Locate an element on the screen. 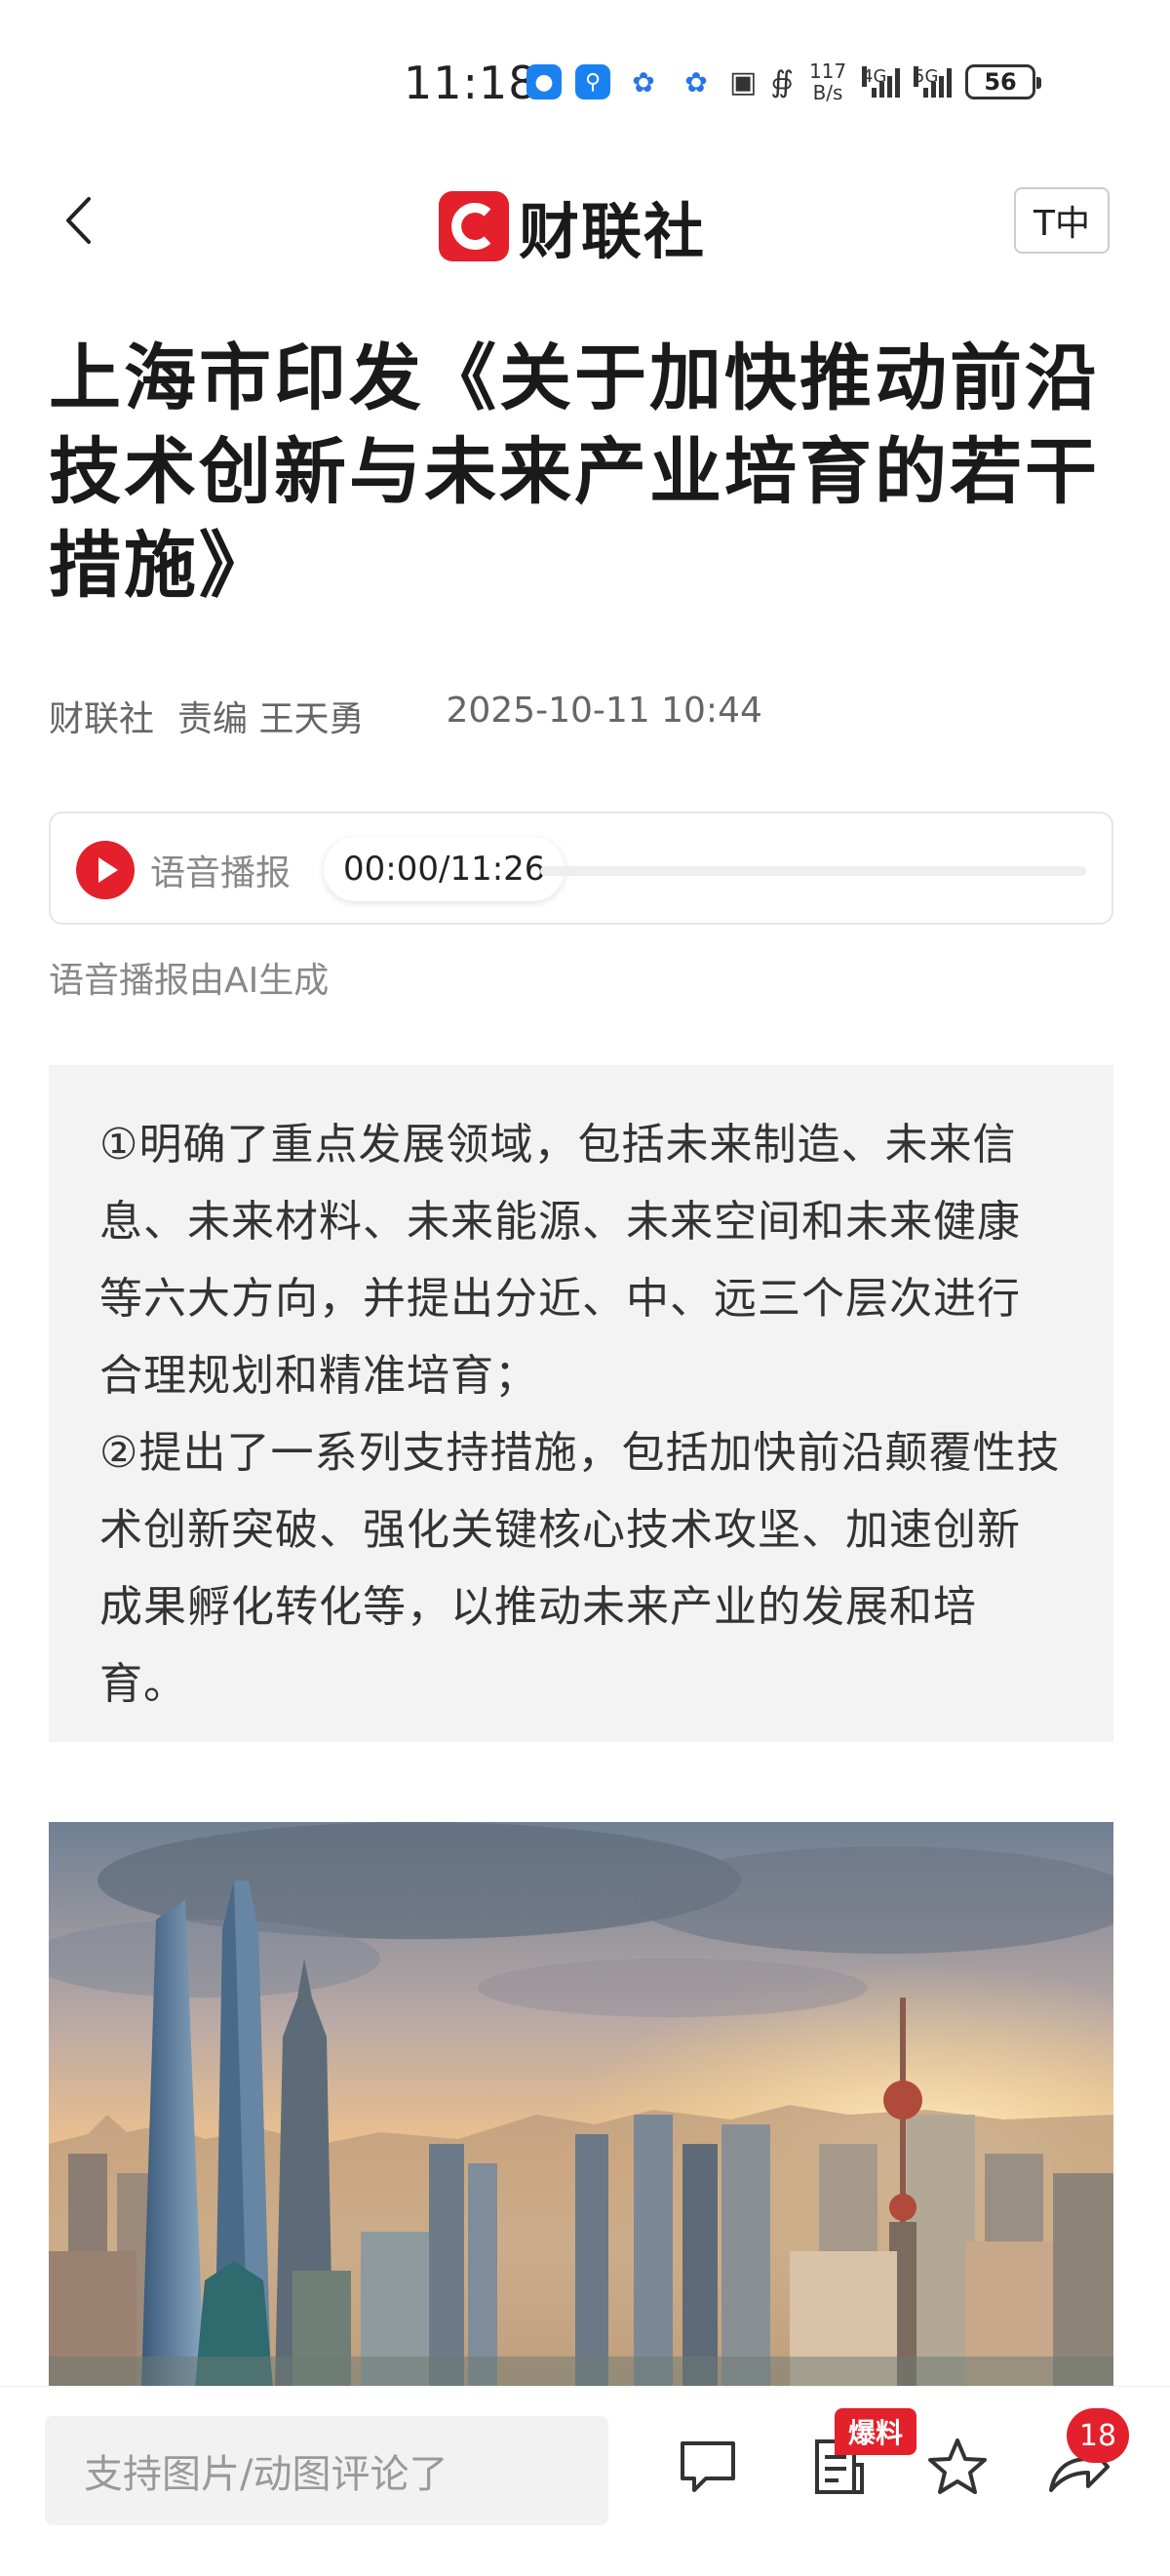 This screenshot has width=1170, height=2576. comment-input: 支持图片/动图评论了 is located at coordinates (326, 2470).